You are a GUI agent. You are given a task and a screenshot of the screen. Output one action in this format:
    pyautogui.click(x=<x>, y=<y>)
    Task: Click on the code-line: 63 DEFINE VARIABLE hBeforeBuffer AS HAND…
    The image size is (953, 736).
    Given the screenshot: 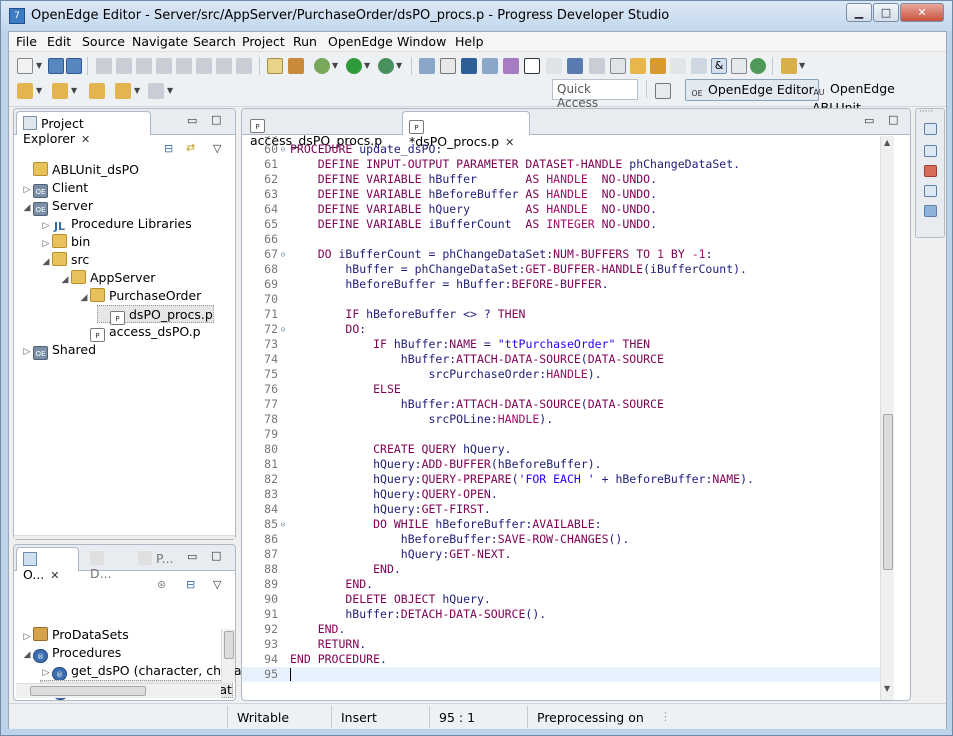 What is the action you would take?
    pyautogui.click(x=562, y=194)
    